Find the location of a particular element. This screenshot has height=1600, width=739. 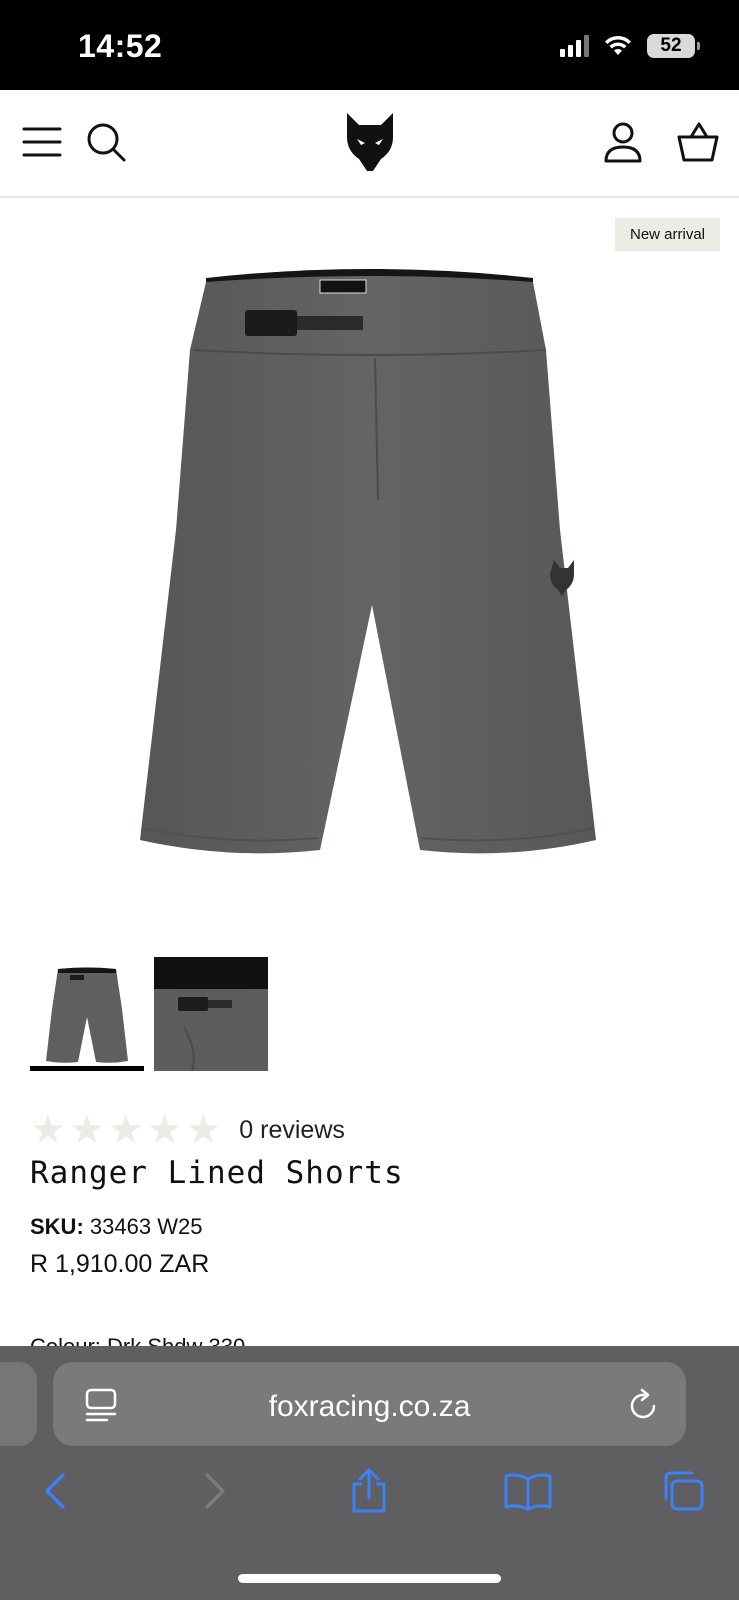

basket-icon is located at coordinates (698, 142).